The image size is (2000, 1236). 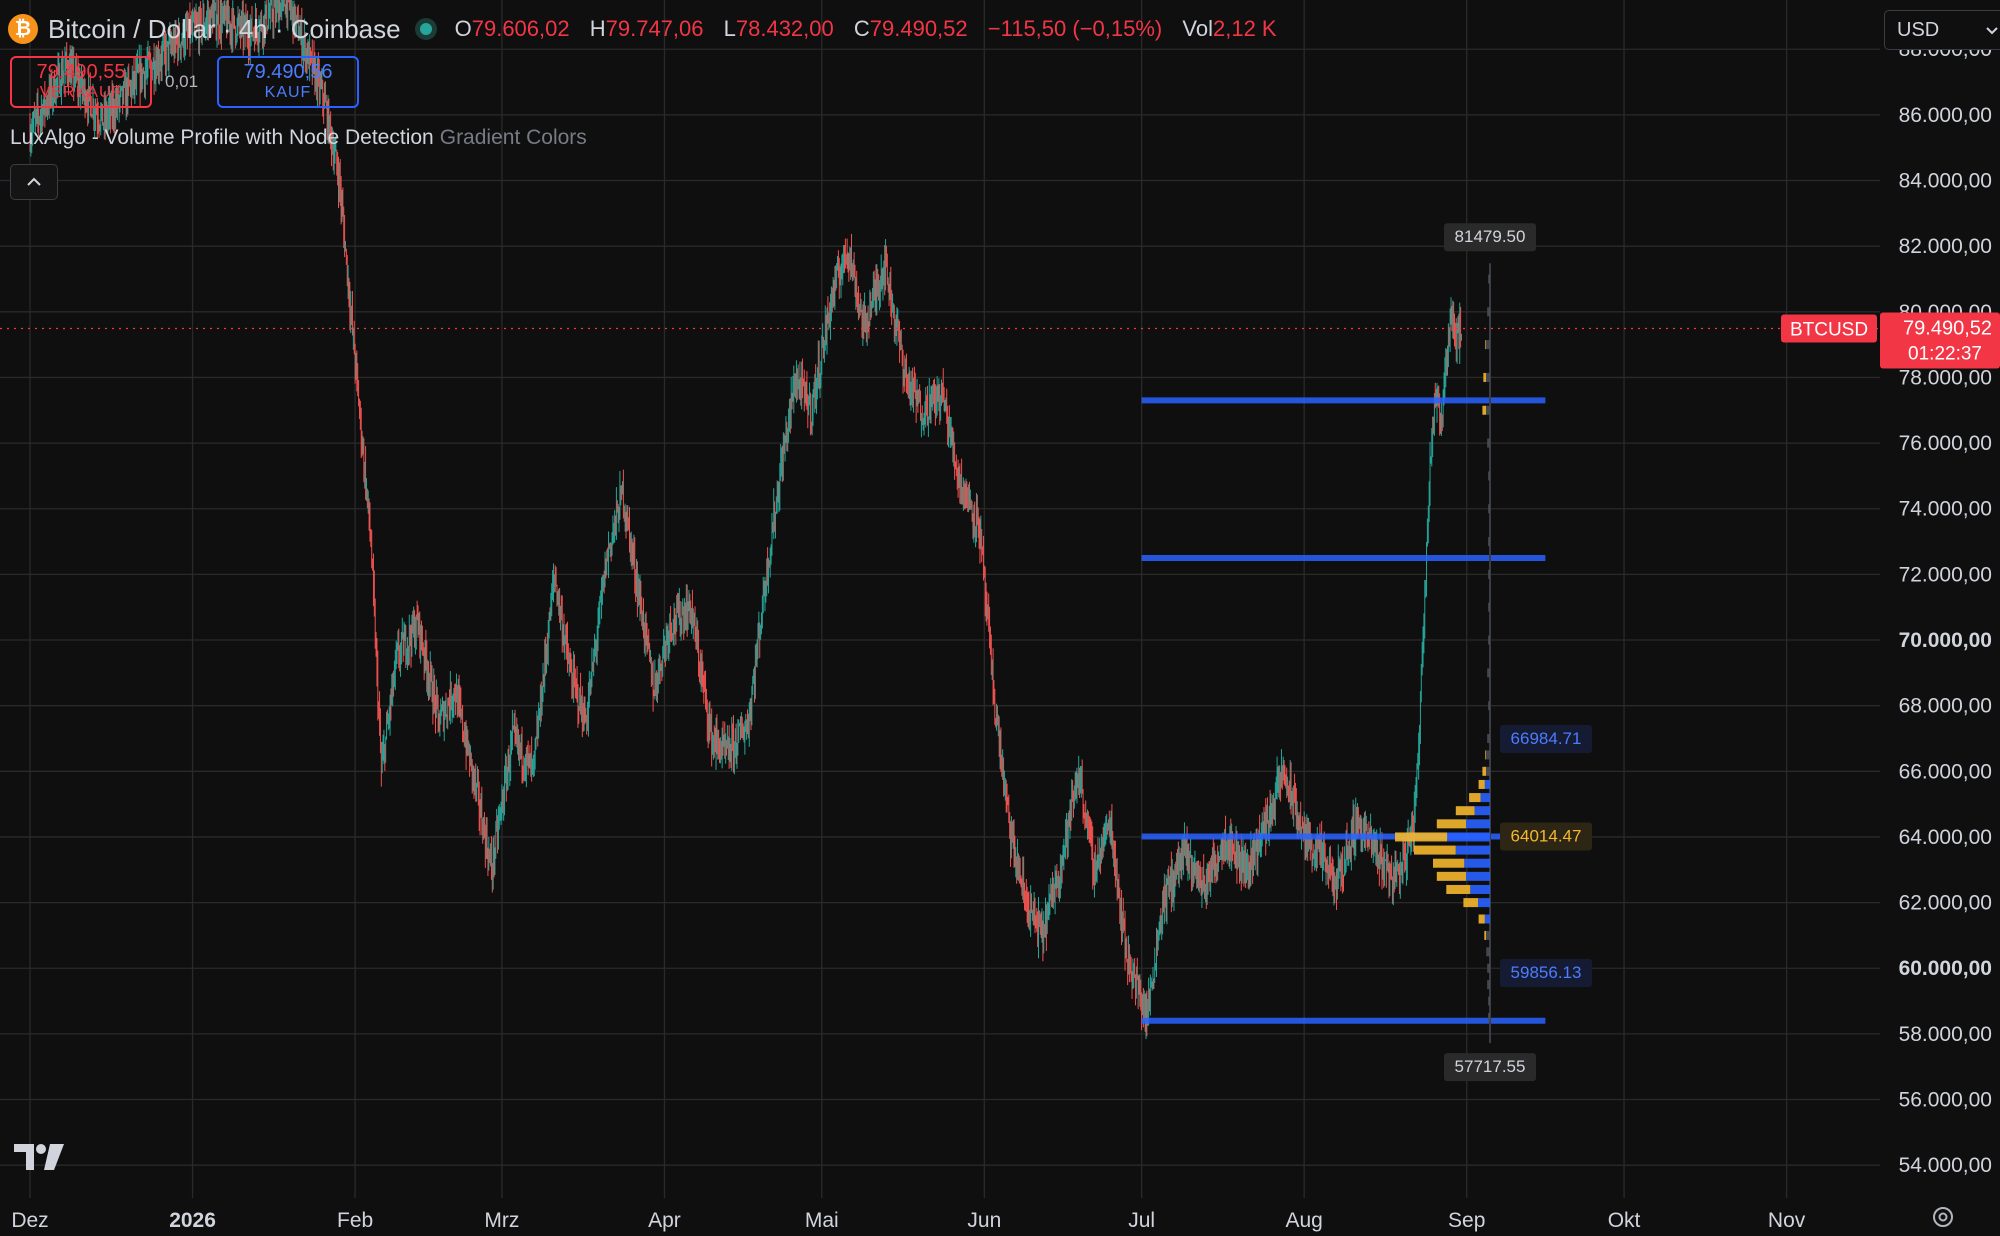 I want to click on volume-node-lines, so click(x=1343, y=710).